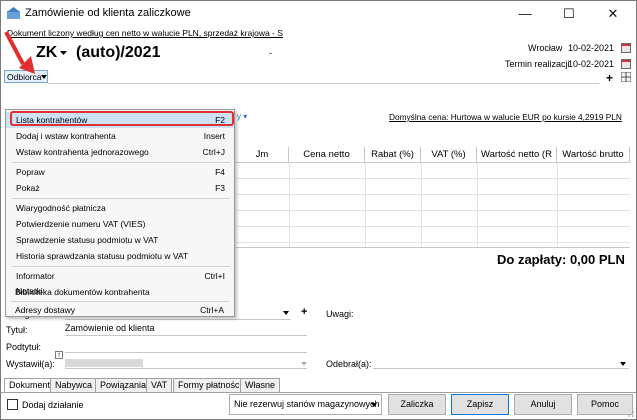 This screenshot has height=420, width=637. What do you see at coordinates (186, 329) in the screenshot?
I see `title-field: Zamówienie od klienta` at bounding box center [186, 329].